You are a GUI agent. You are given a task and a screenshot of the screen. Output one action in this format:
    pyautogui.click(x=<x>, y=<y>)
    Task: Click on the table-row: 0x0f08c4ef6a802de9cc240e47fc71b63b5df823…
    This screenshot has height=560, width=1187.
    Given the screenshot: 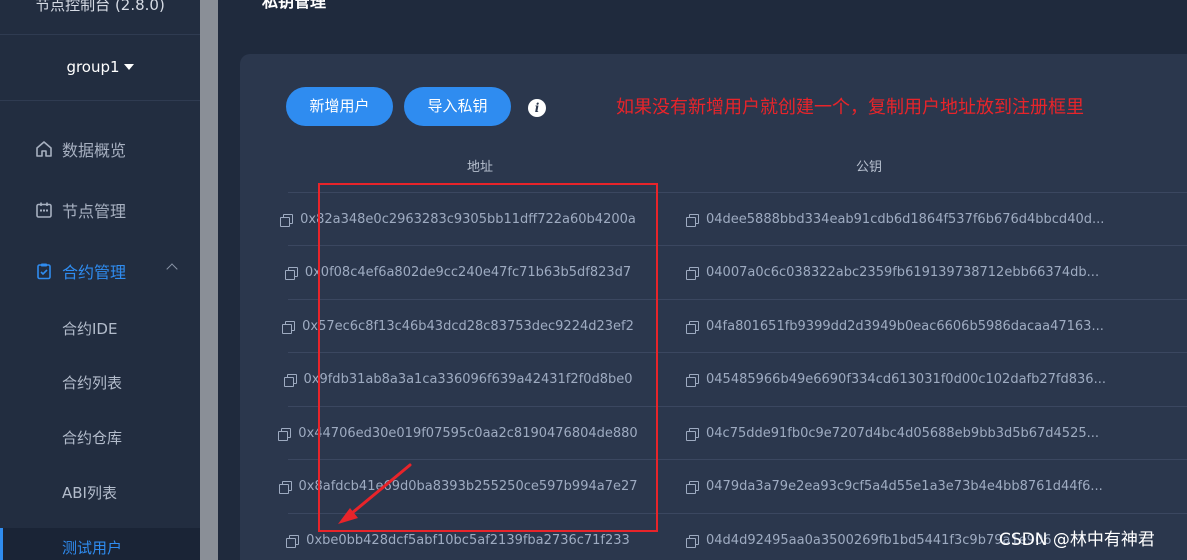 What is the action you would take?
    pyautogui.click(x=735, y=273)
    